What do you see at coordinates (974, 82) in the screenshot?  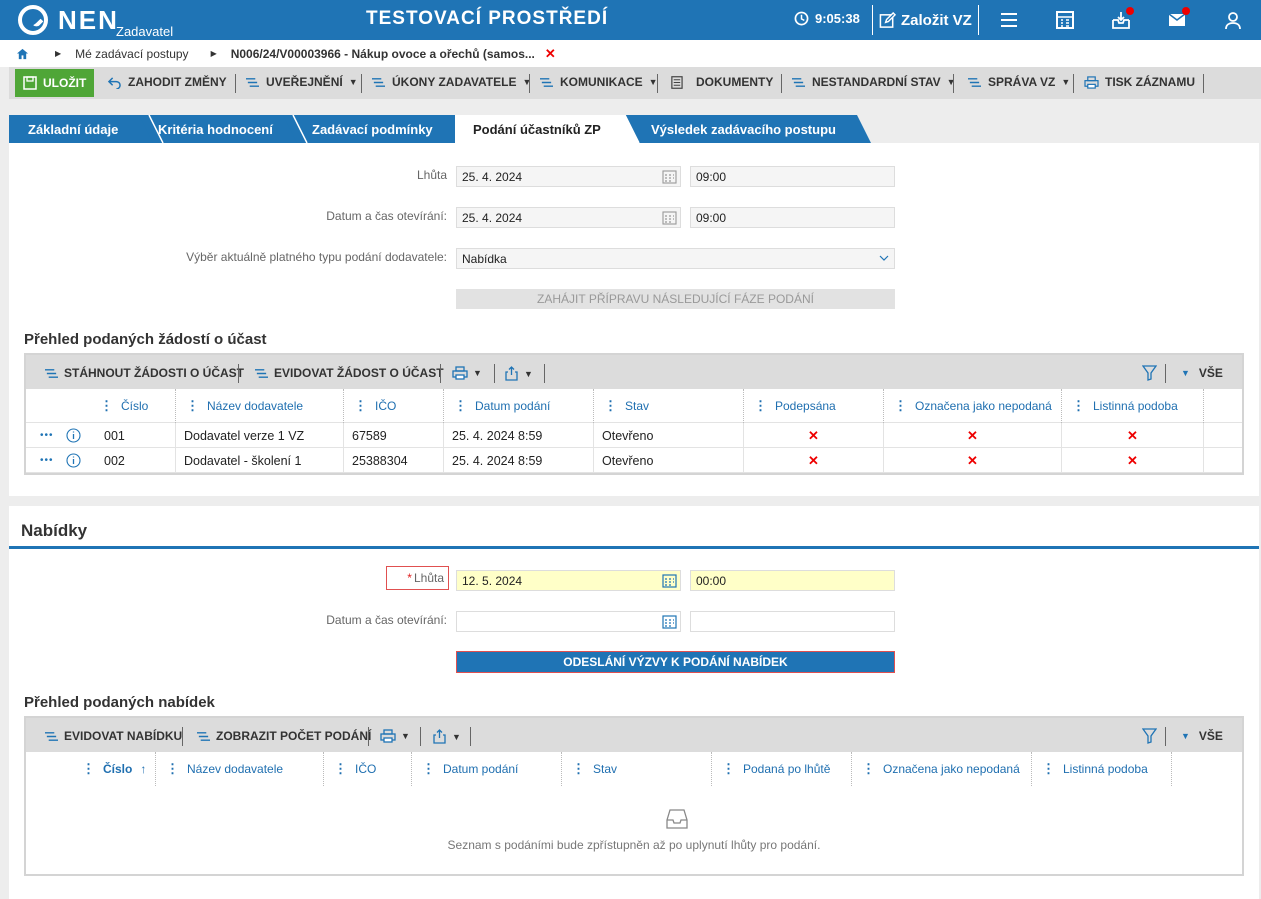 I see `action-list-icon` at bounding box center [974, 82].